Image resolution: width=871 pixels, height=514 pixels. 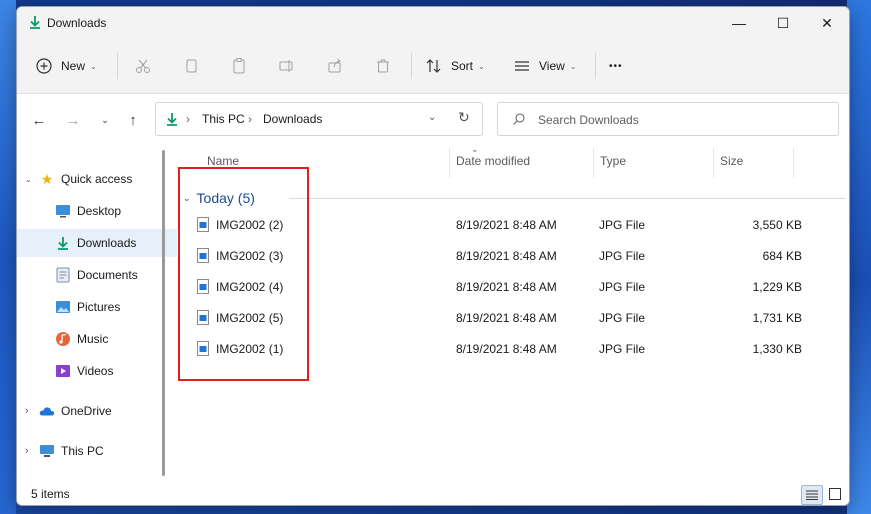 I want to click on paste-button, so click(x=239, y=66).